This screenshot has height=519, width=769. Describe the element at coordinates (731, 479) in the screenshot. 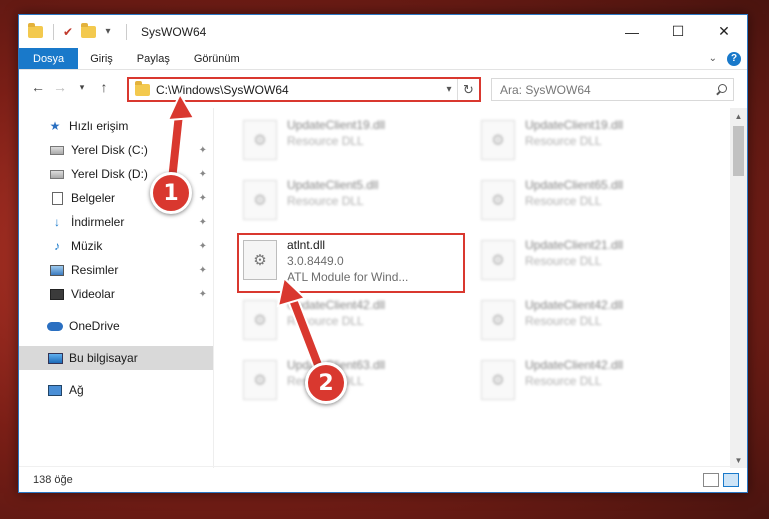

I see `tiles-view-icon` at that location.